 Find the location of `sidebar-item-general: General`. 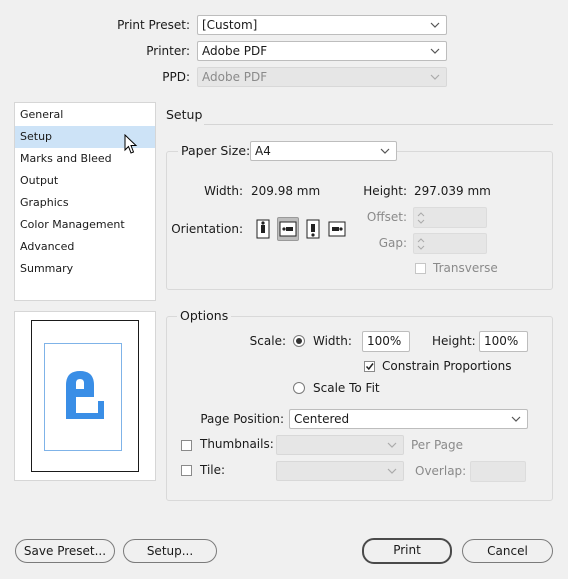

sidebar-item-general: General is located at coordinates (85, 115).